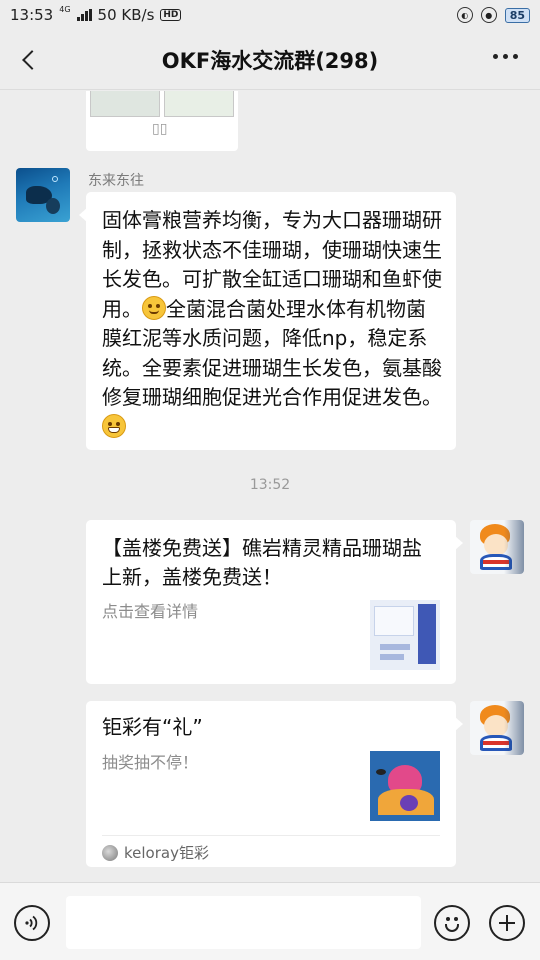 This screenshot has width=540, height=960. Describe the element at coordinates (505, 56) in the screenshot. I see `more-options-button` at that location.